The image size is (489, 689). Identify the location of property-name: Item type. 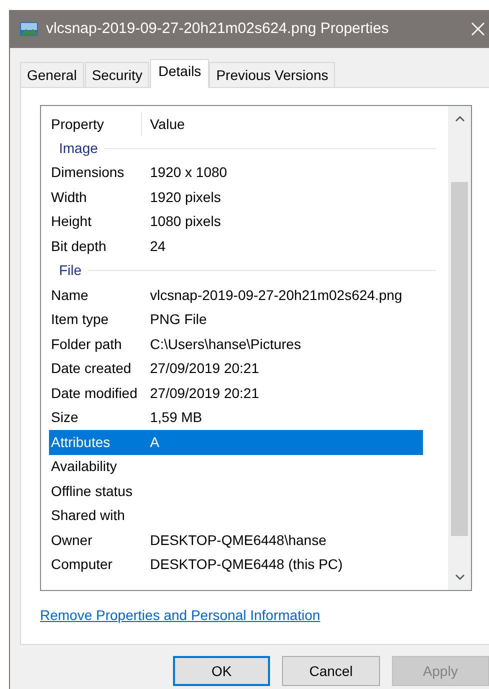
(80, 320).